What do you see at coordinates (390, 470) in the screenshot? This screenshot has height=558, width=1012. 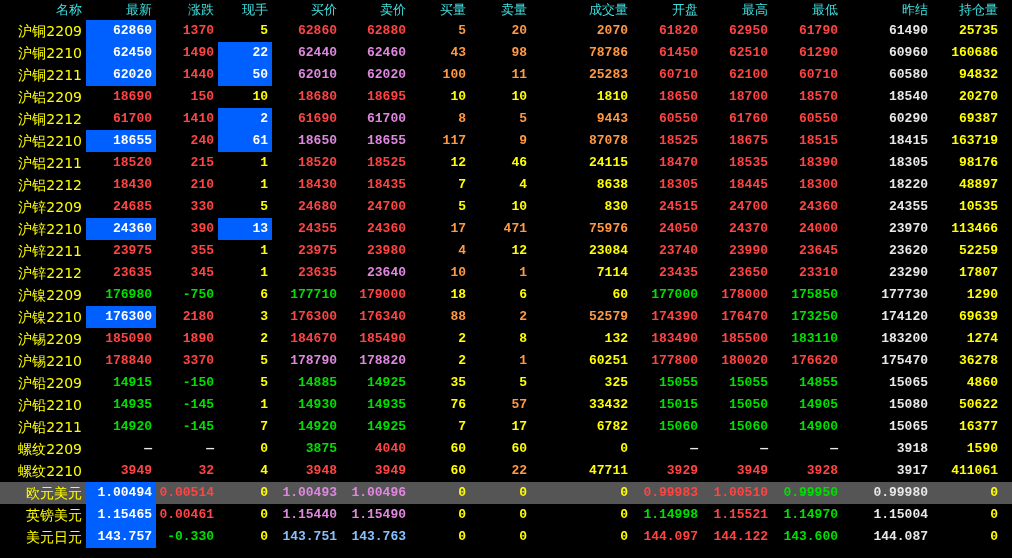 I see `table-cell: 3949` at bounding box center [390, 470].